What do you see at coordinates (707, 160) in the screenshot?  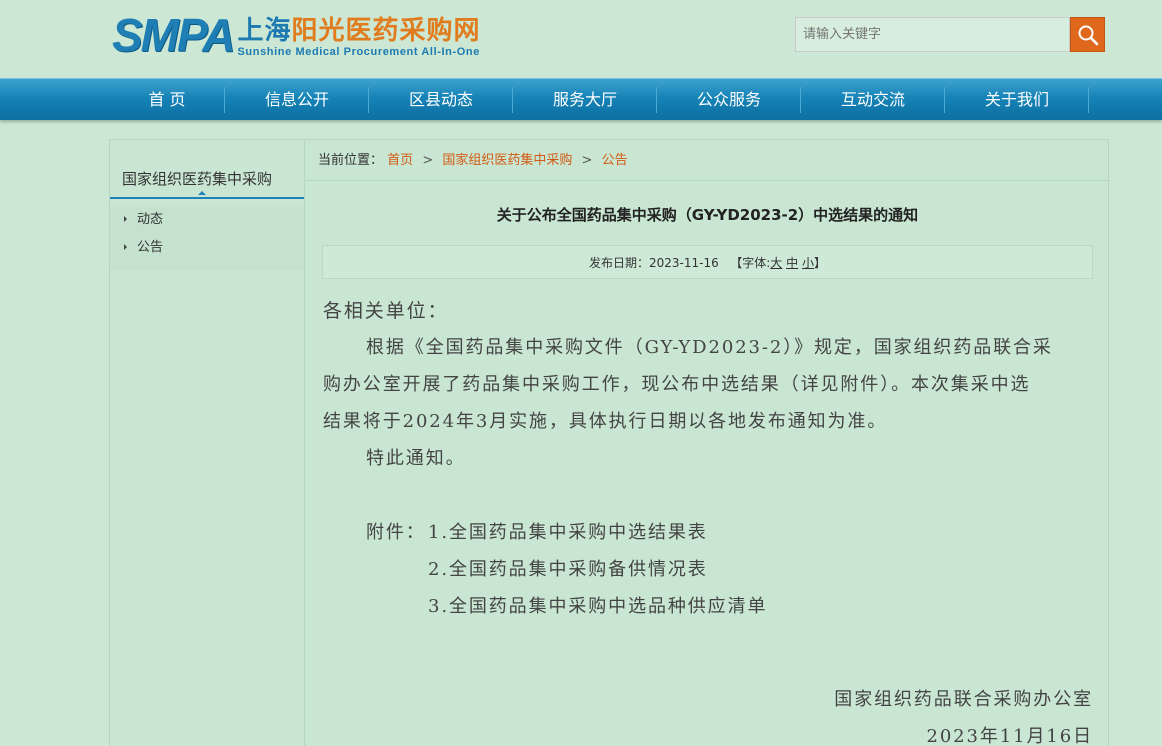 I see `breadcrumb: 当前位置： 首页 > 国家组织医药集中采购 > 公告` at bounding box center [707, 160].